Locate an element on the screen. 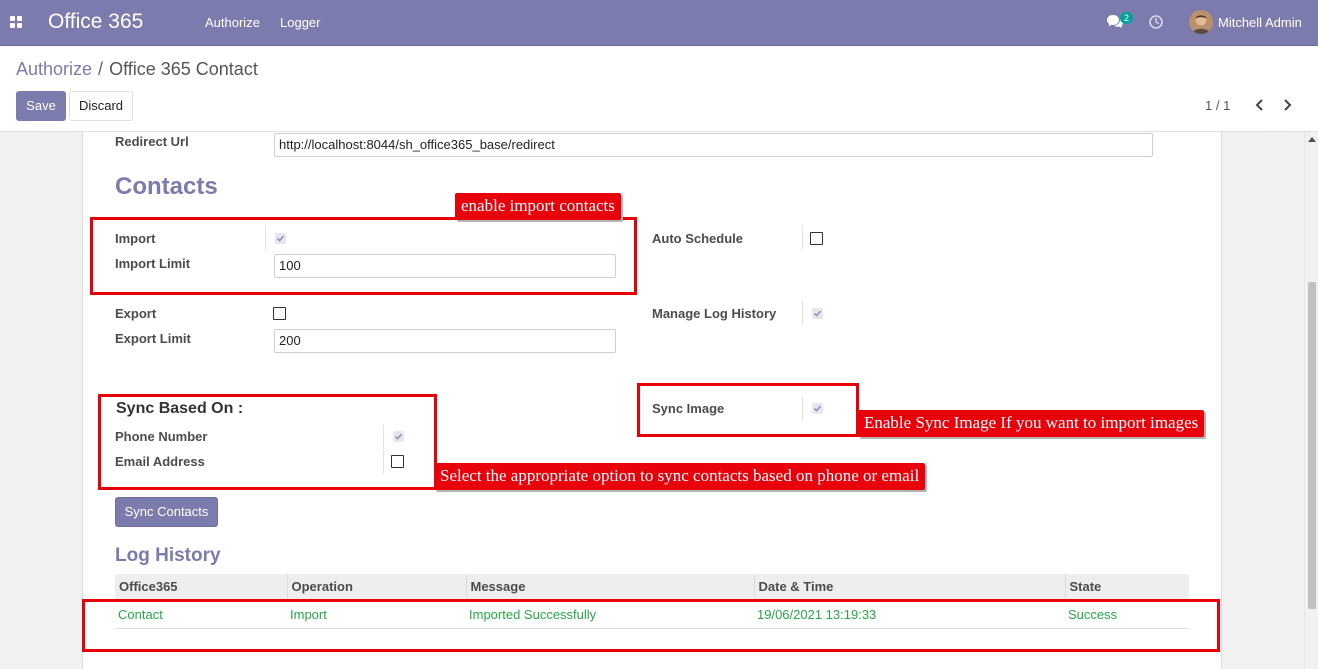  activity-clock-icon is located at coordinates (1156, 22).